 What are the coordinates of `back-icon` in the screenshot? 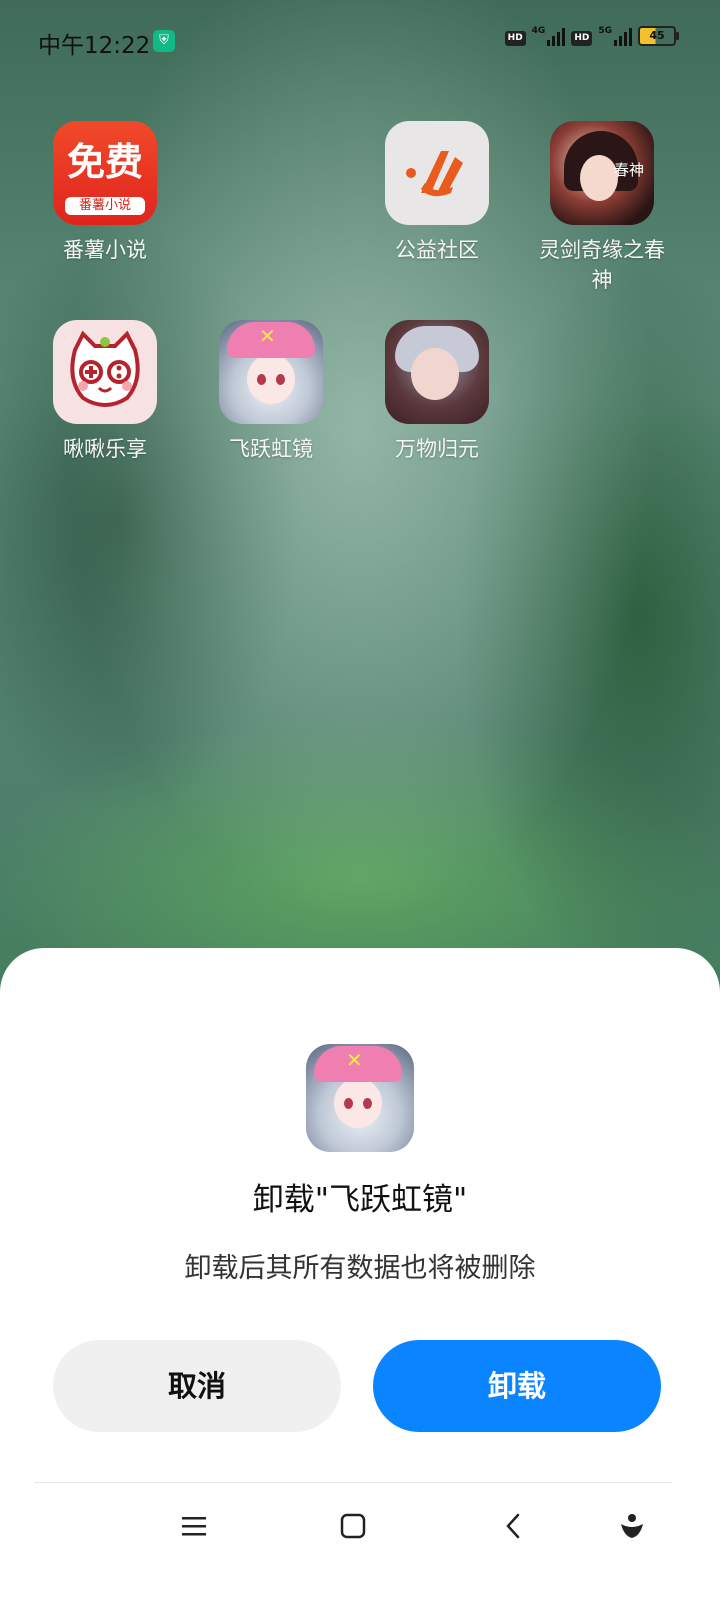 It's located at (513, 1526).